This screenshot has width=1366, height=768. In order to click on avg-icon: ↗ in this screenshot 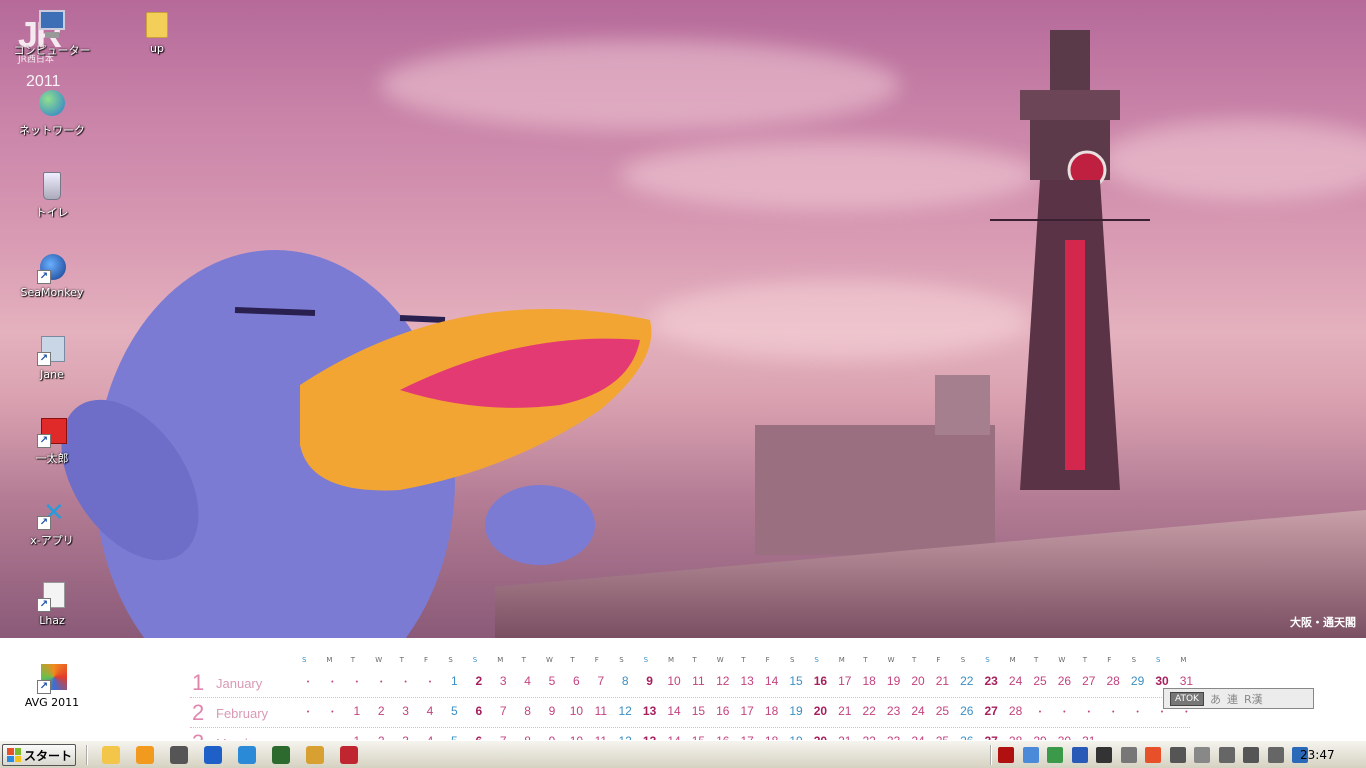, I will do `click(52, 678)`.